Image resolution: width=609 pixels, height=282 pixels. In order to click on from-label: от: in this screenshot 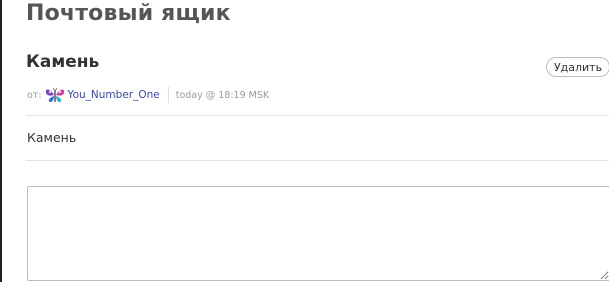, I will do `click(34, 95)`.